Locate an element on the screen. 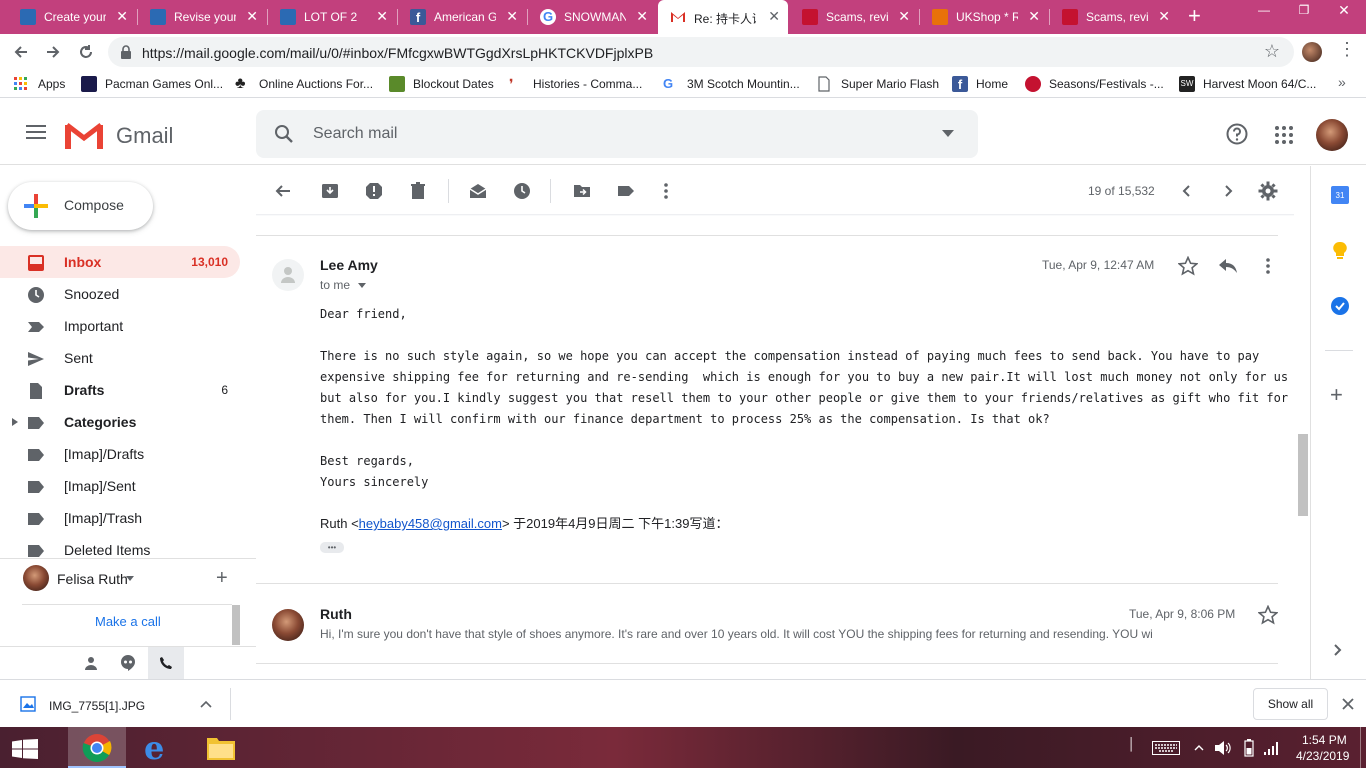 This screenshot has height=768, width=1366. battery-icon is located at coordinates (1249, 748).